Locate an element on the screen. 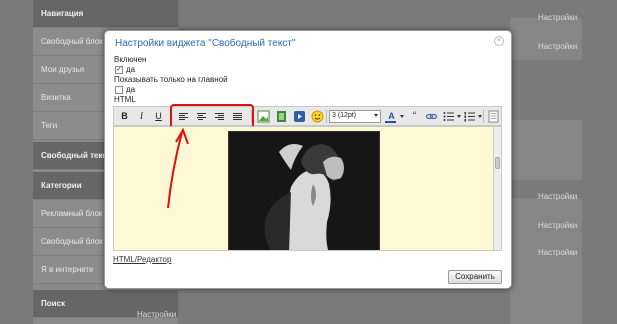 The height and width of the screenshot is (324, 617). insert-video-icon is located at coordinates (299, 116).